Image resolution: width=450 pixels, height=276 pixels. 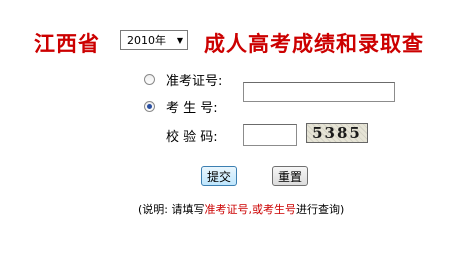 I want to click on note-prefix: (说明: 请填写, so click(x=171, y=209).